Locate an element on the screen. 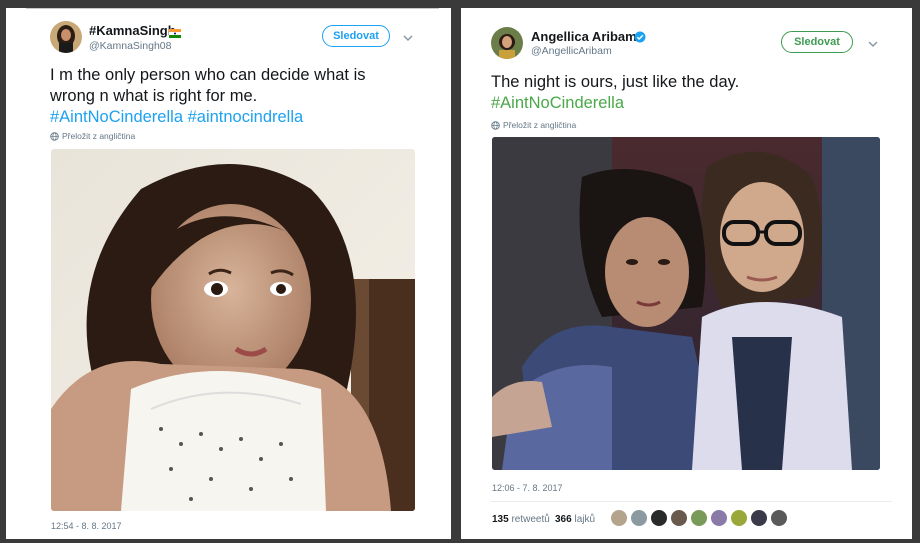 This screenshot has width=920, height=543. tweet-timestamp: 12:54 - 8. 8. 2017 is located at coordinates (86, 526).